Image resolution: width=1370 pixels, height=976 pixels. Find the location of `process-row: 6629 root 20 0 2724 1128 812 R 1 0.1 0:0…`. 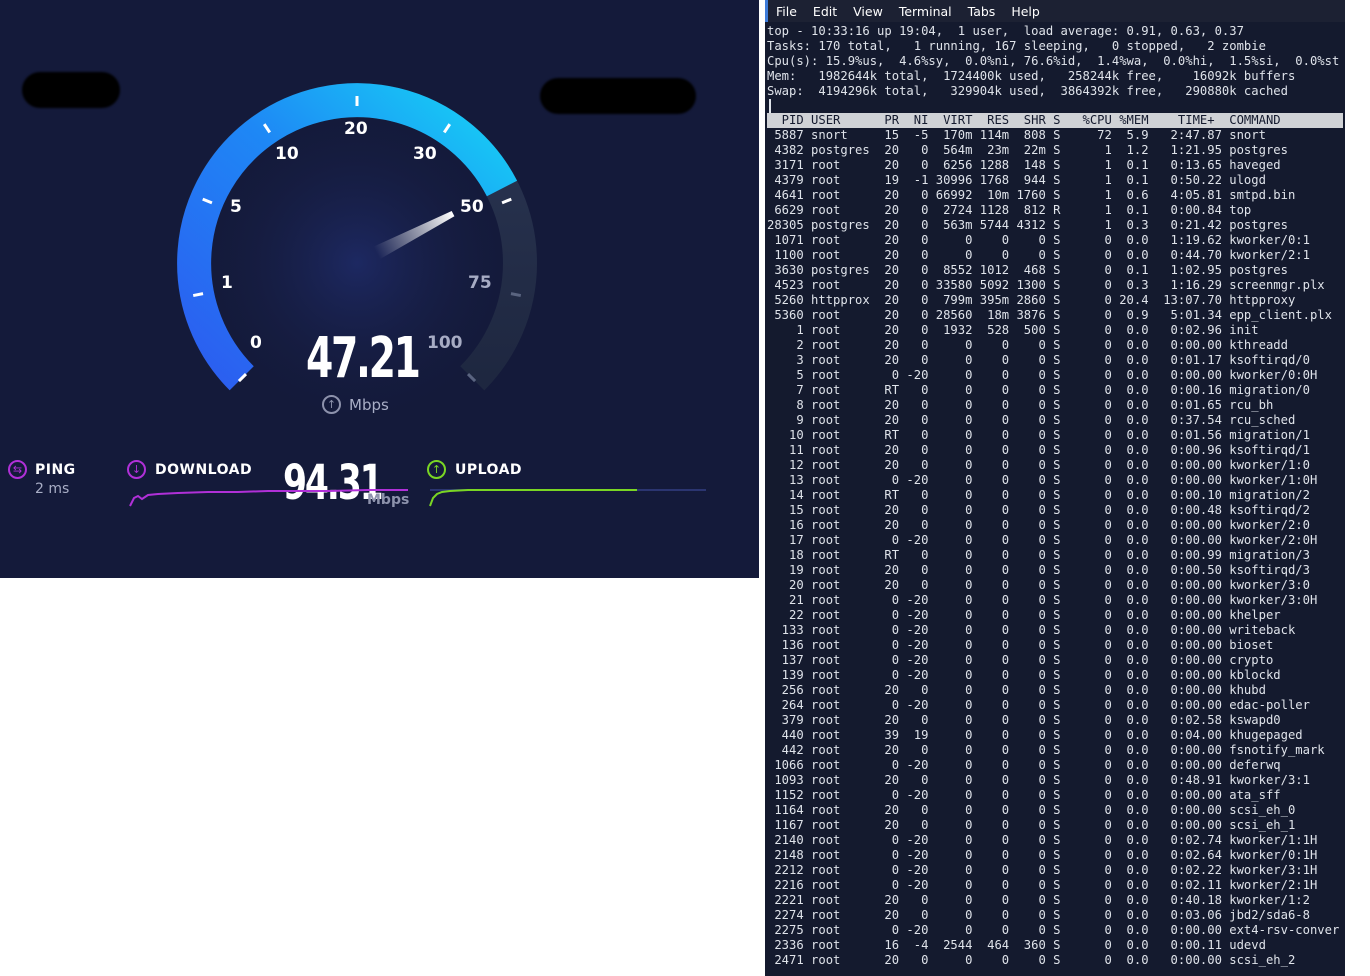

process-row: 6629 root 20 0 2724 1128 812 R 1 0.1 0:0… is located at coordinates (1009, 210).